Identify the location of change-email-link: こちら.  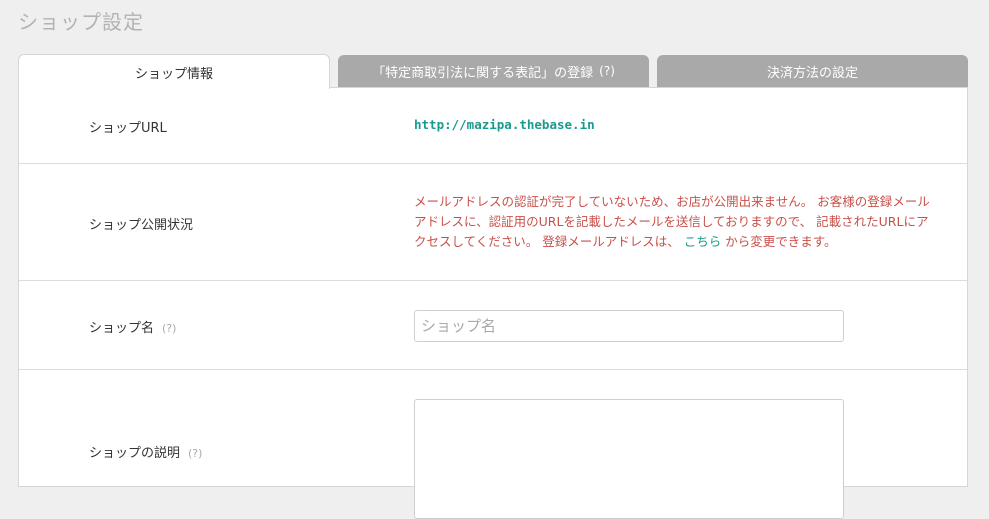
(703, 241).